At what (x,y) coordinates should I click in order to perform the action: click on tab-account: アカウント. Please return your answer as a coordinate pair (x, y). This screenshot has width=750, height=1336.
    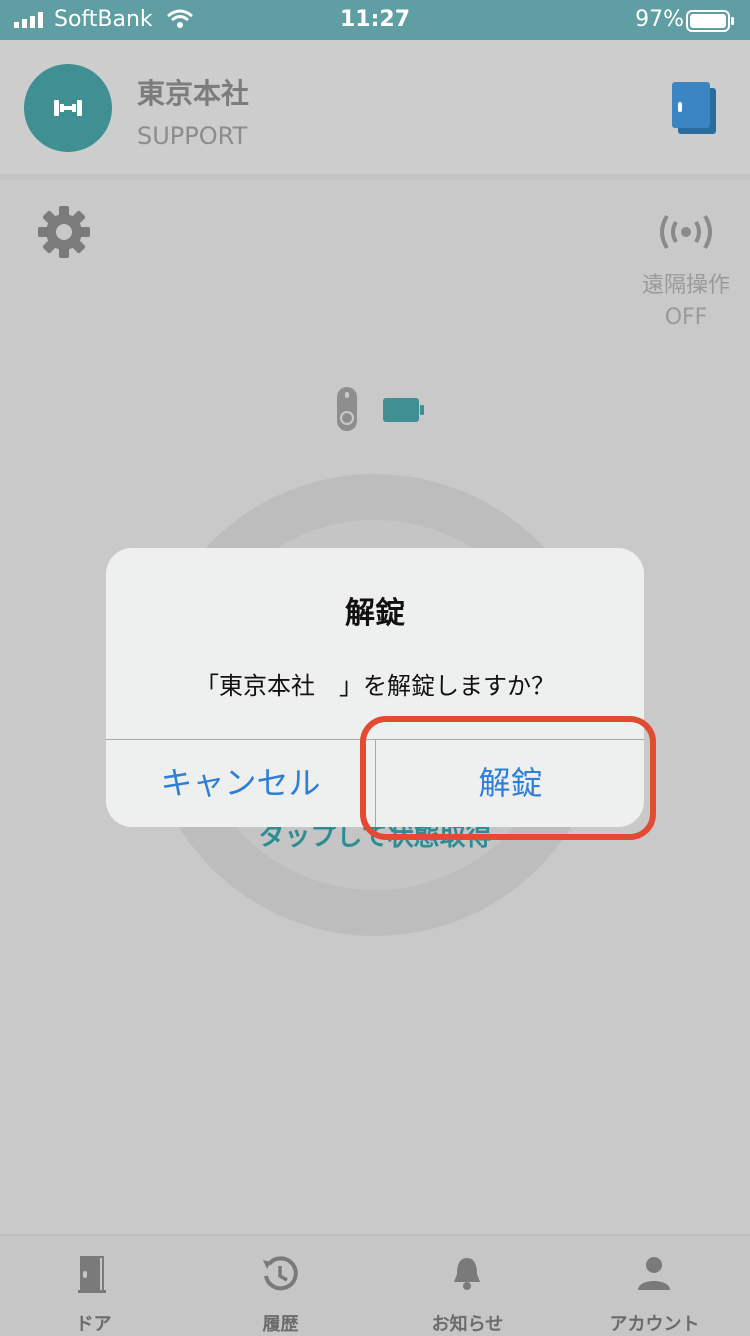
    Looking at the image, I should click on (654, 1286).